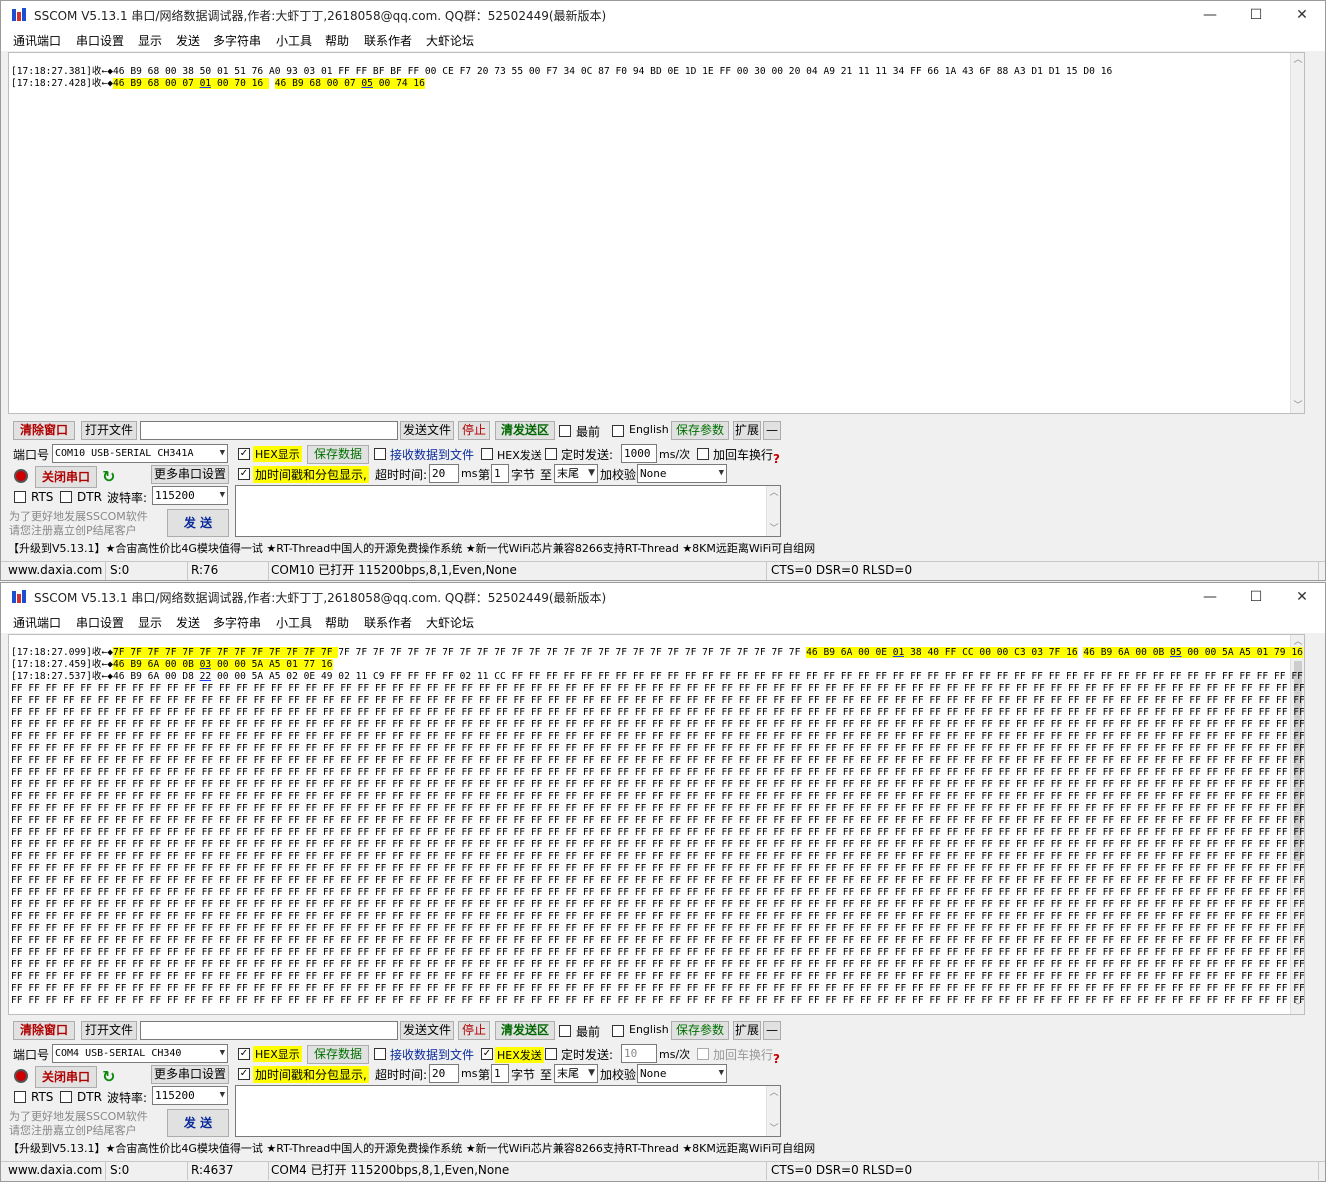  What do you see at coordinates (140, 1053) in the screenshot?
I see `port-select: COM4 USB-SERIAL CH340 ▼` at bounding box center [140, 1053].